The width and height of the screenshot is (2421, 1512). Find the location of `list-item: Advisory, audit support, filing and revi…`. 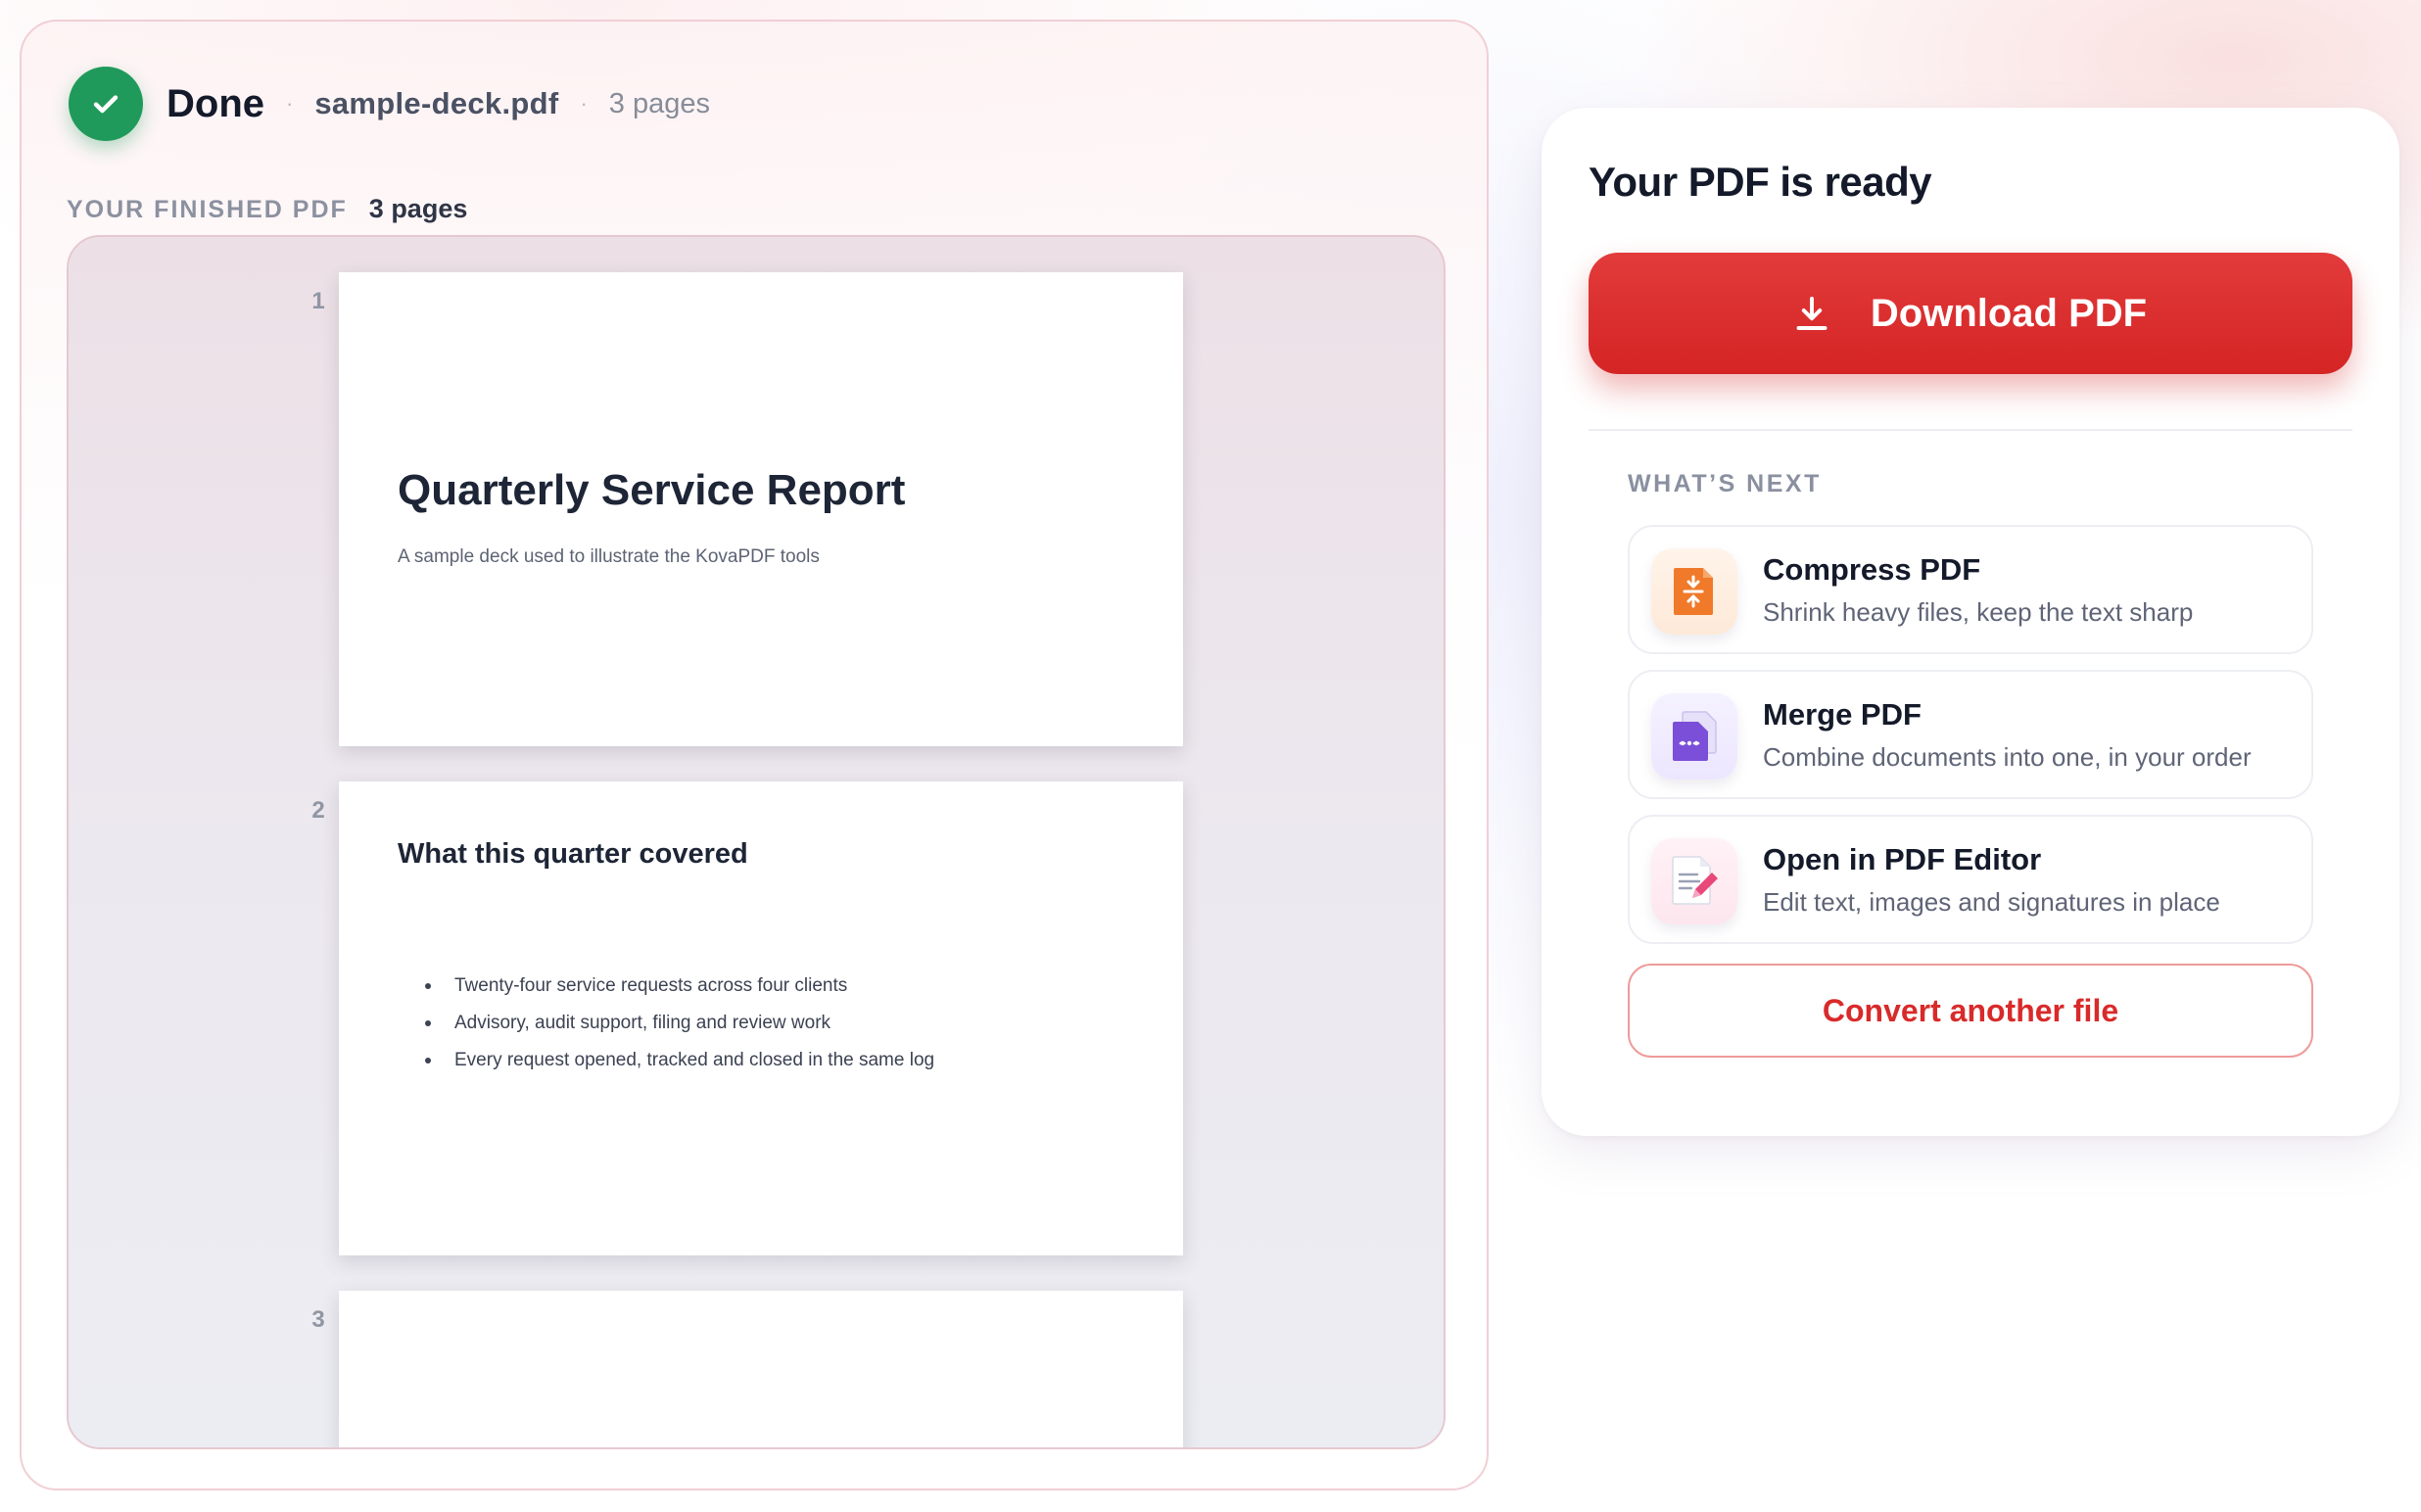

list-item: Advisory, audit support, filing and revi… is located at coordinates (679, 1023).